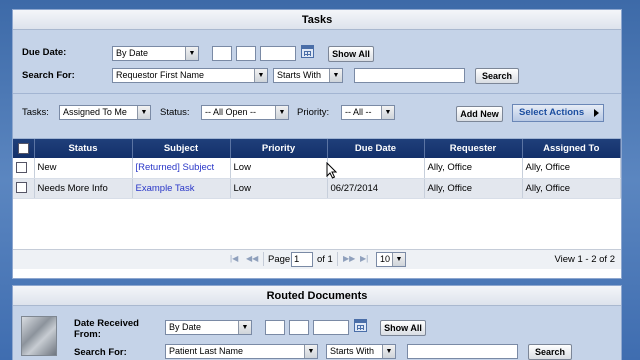  I want to click on date-received-year-input, so click(331, 327).